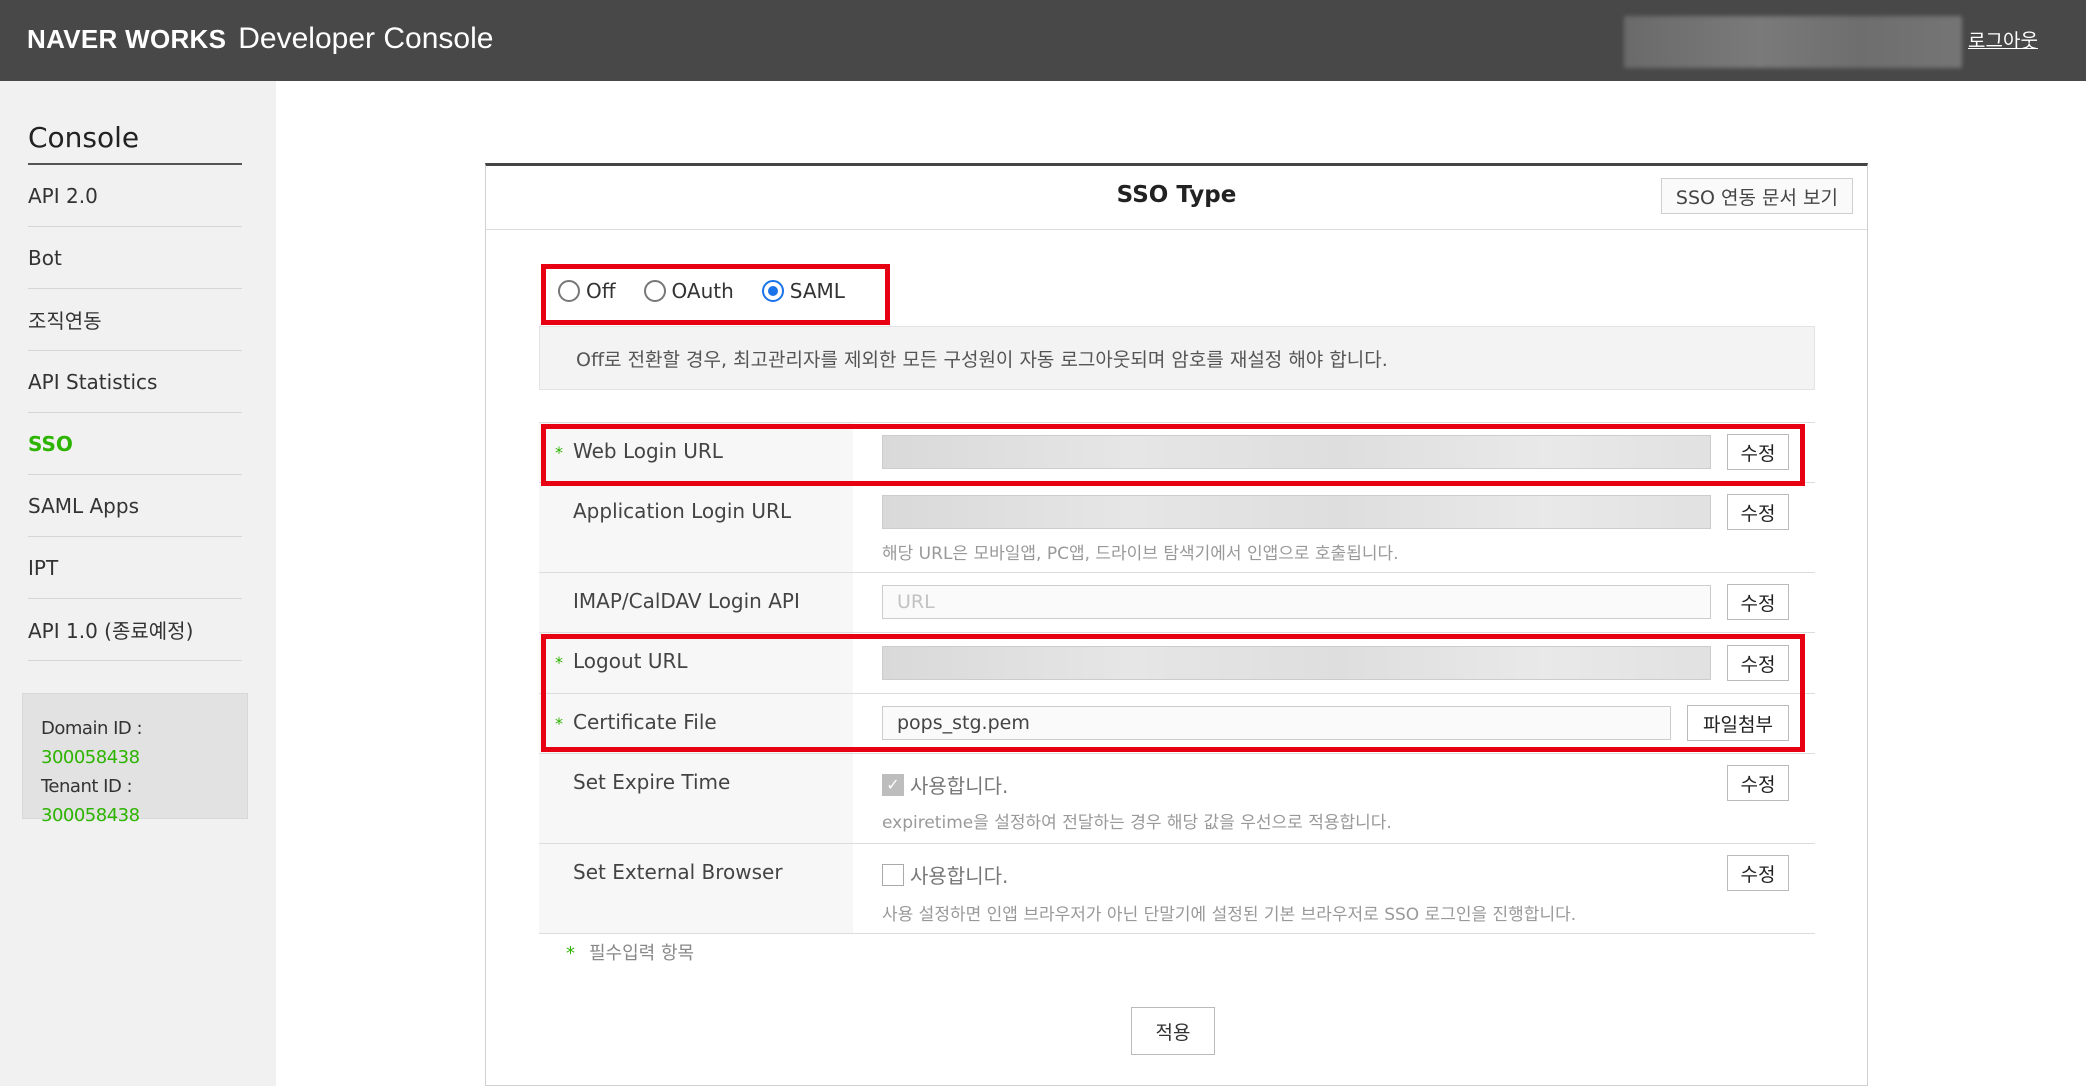 The image size is (2086, 1086). Describe the element at coordinates (1296, 602) in the screenshot. I see `imap-caldav-url-field: URL` at that location.